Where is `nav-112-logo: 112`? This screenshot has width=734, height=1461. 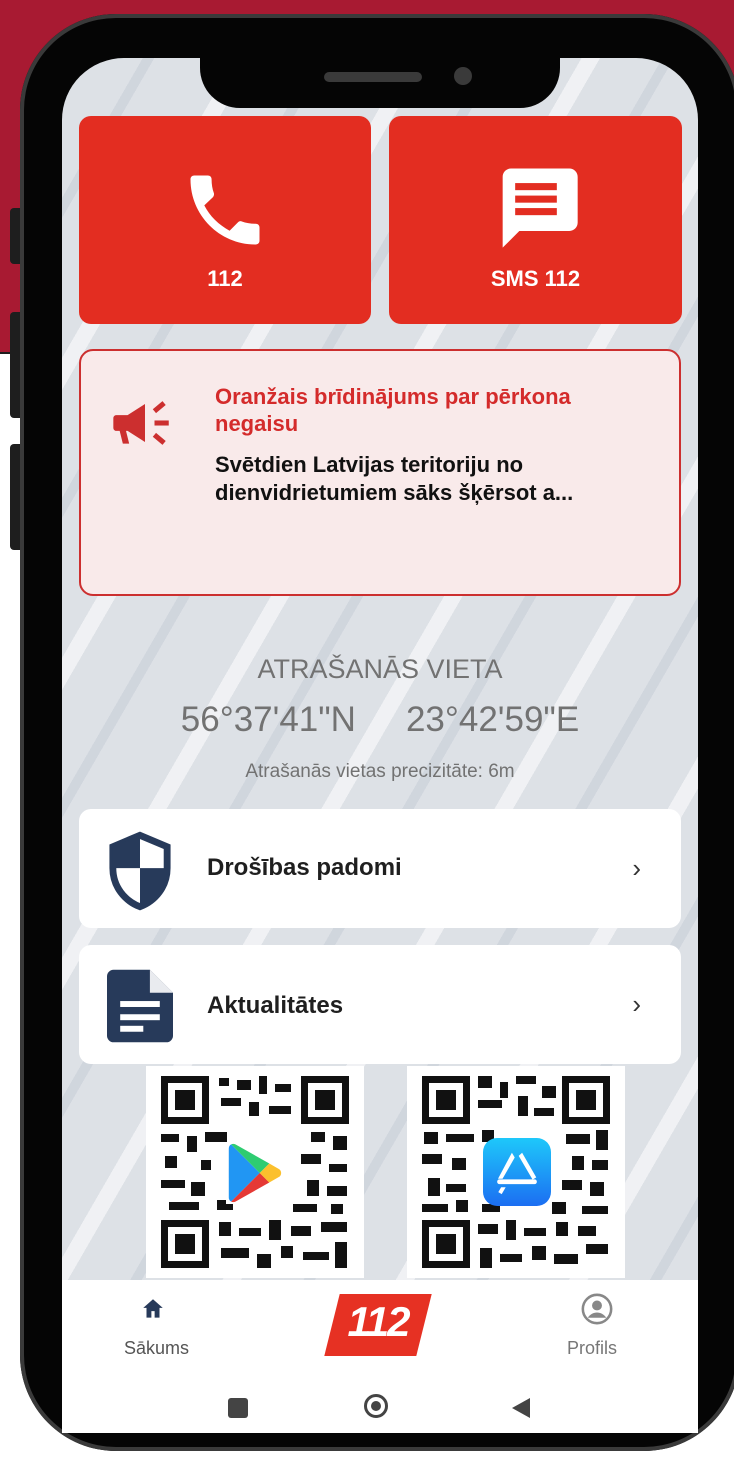
nav-112-logo: 112 is located at coordinates (378, 1326).